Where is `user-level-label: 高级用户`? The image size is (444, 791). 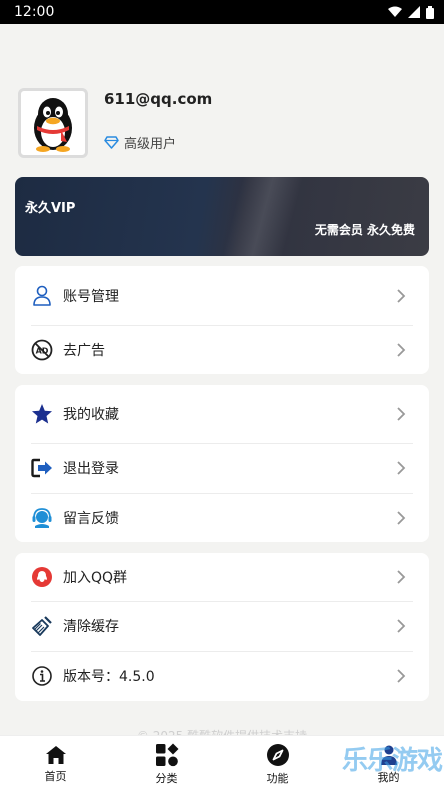 user-level-label: 高级用户 is located at coordinates (150, 144).